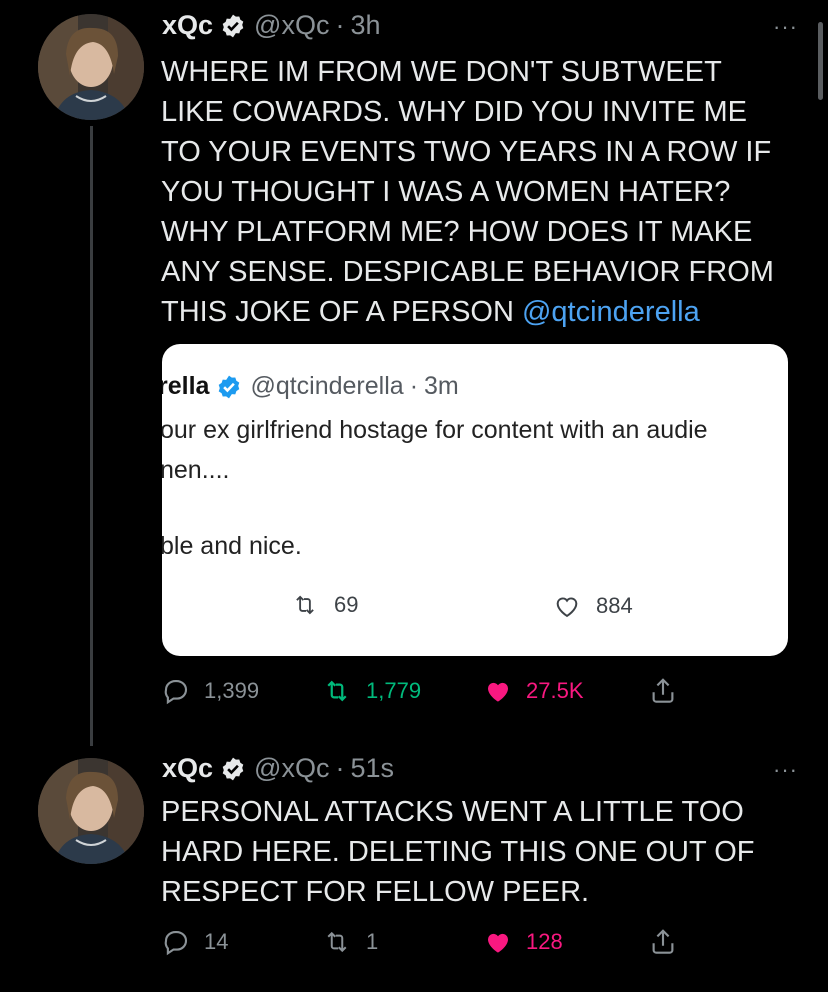 This screenshot has width=828, height=992. What do you see at coordinates (394, 690) in the screenshot?
I see `retweet-count: 1,779` at bounding box center [394, 690].